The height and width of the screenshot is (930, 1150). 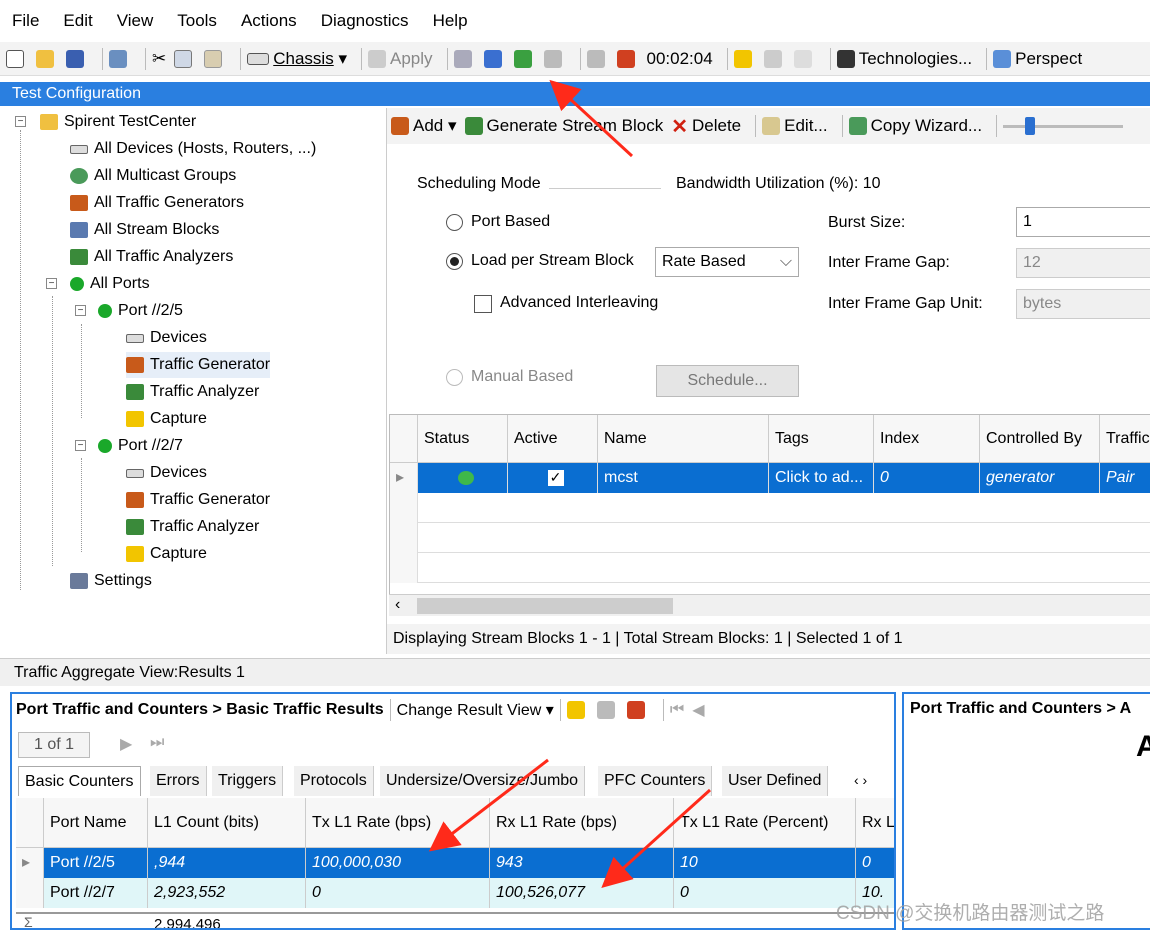 I want to click on previous-page-icon: ◀, so click(x=698, y=710).